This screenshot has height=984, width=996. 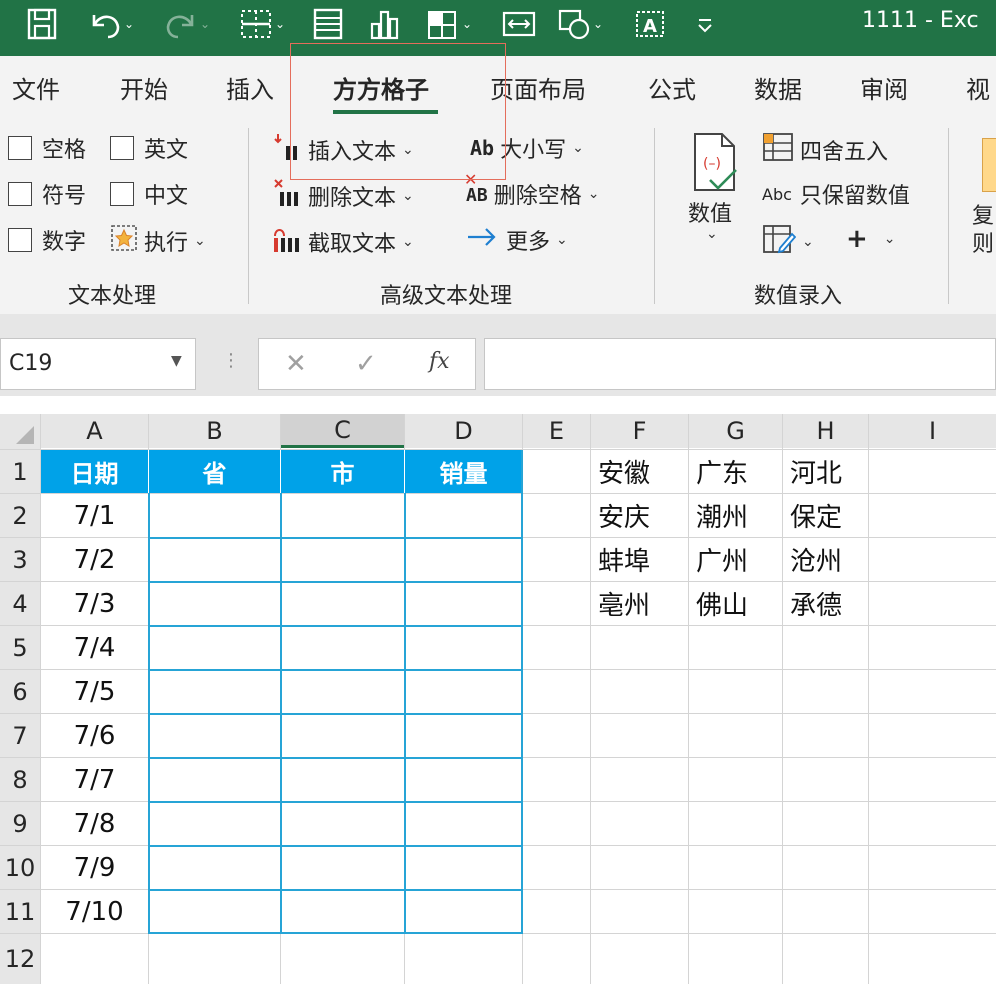 I want to click on side-table-cell: 广州, so click(x=739, y=559).